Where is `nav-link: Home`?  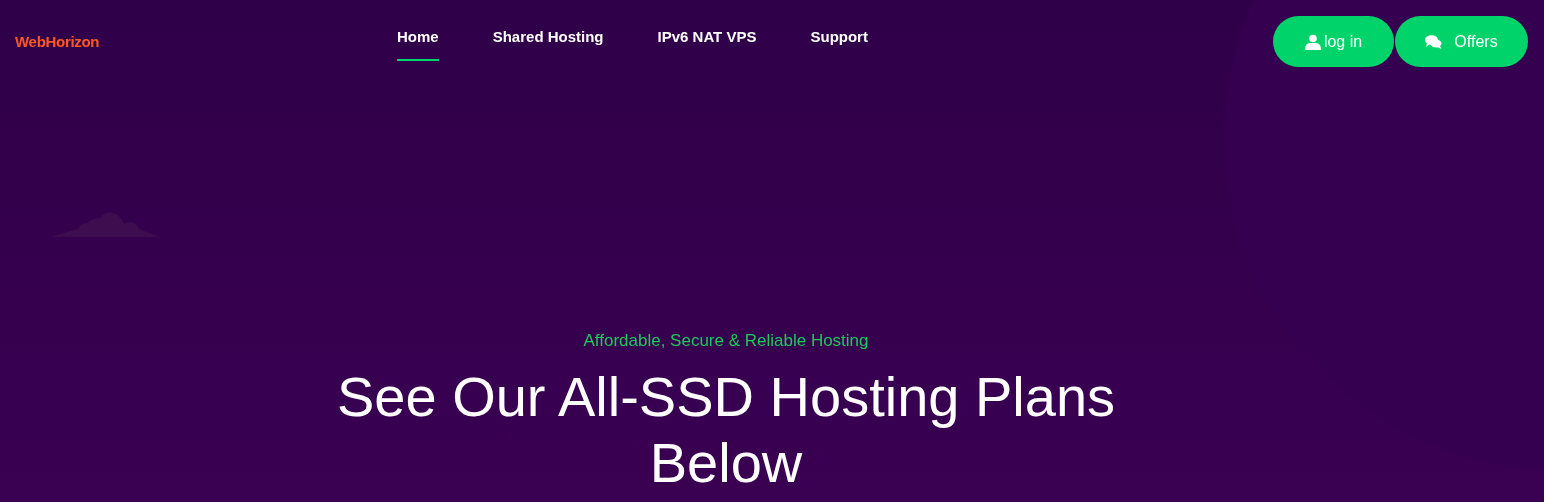 nav-link: Home is located at coordinates (418, 43).